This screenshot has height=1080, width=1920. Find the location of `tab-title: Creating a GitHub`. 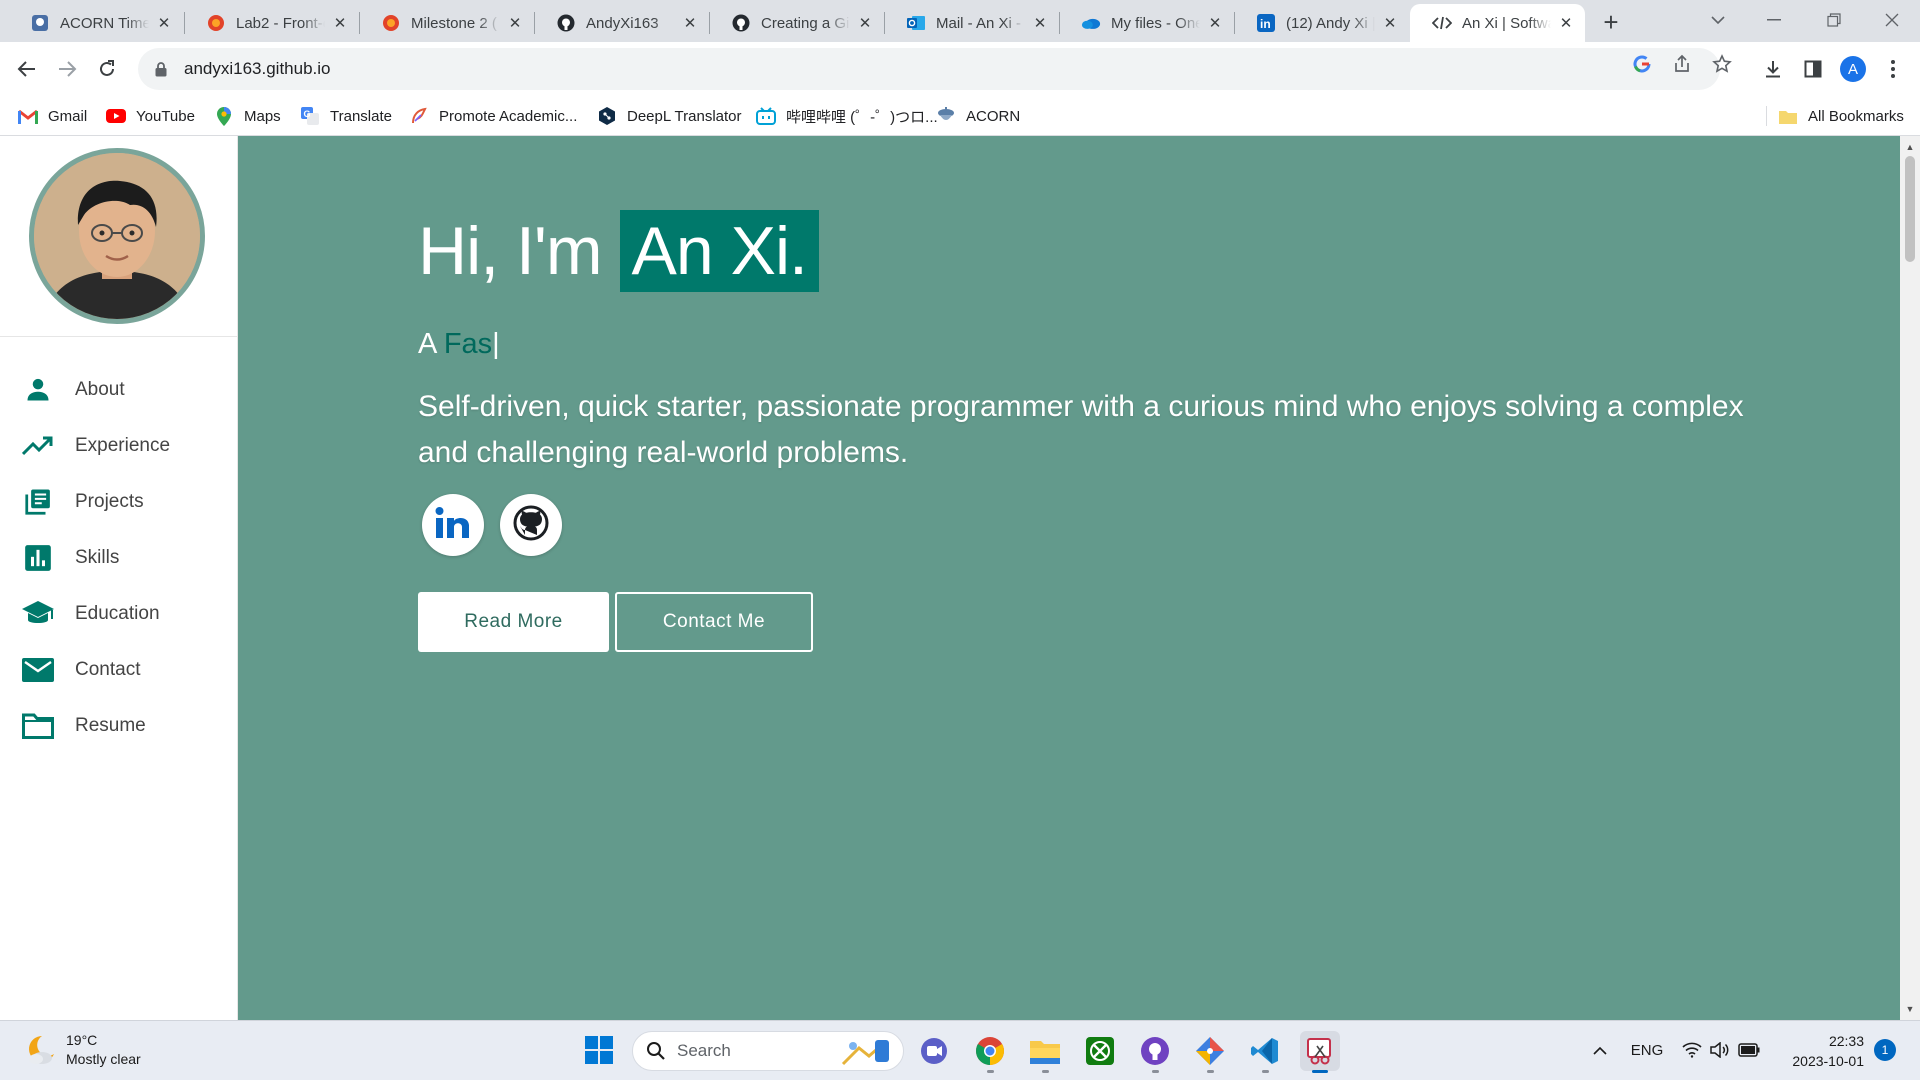

tab-title: Creating a GitHub is located at coordinates (805, 23).